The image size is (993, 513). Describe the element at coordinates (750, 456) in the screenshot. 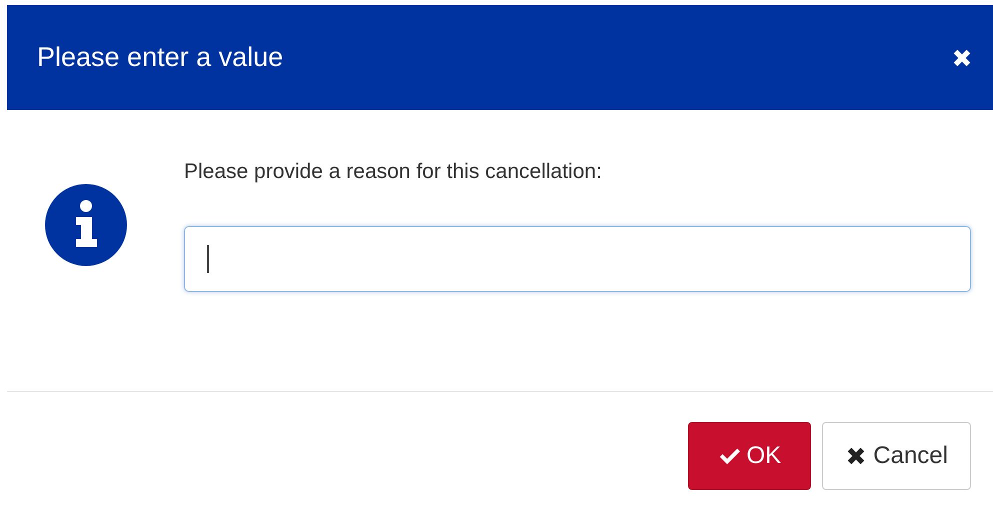

I see `ok-button: OK` at that location.